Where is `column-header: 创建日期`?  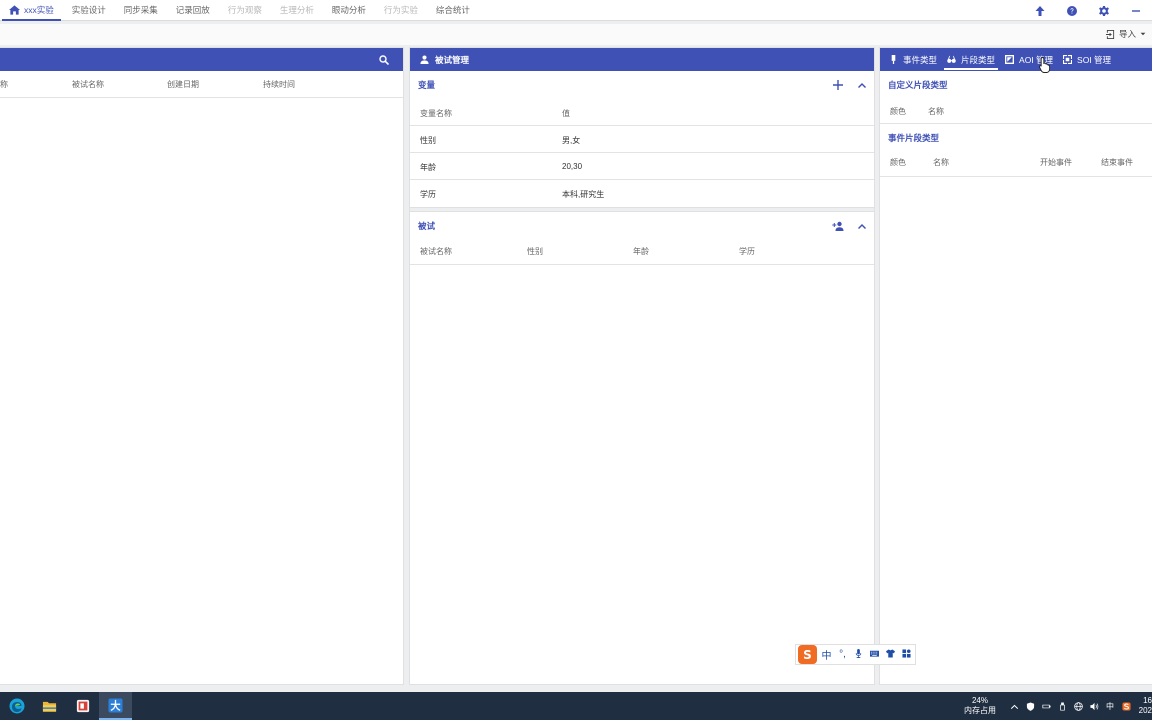 column-header: 创建日期 is located at coordinates (183, 84).